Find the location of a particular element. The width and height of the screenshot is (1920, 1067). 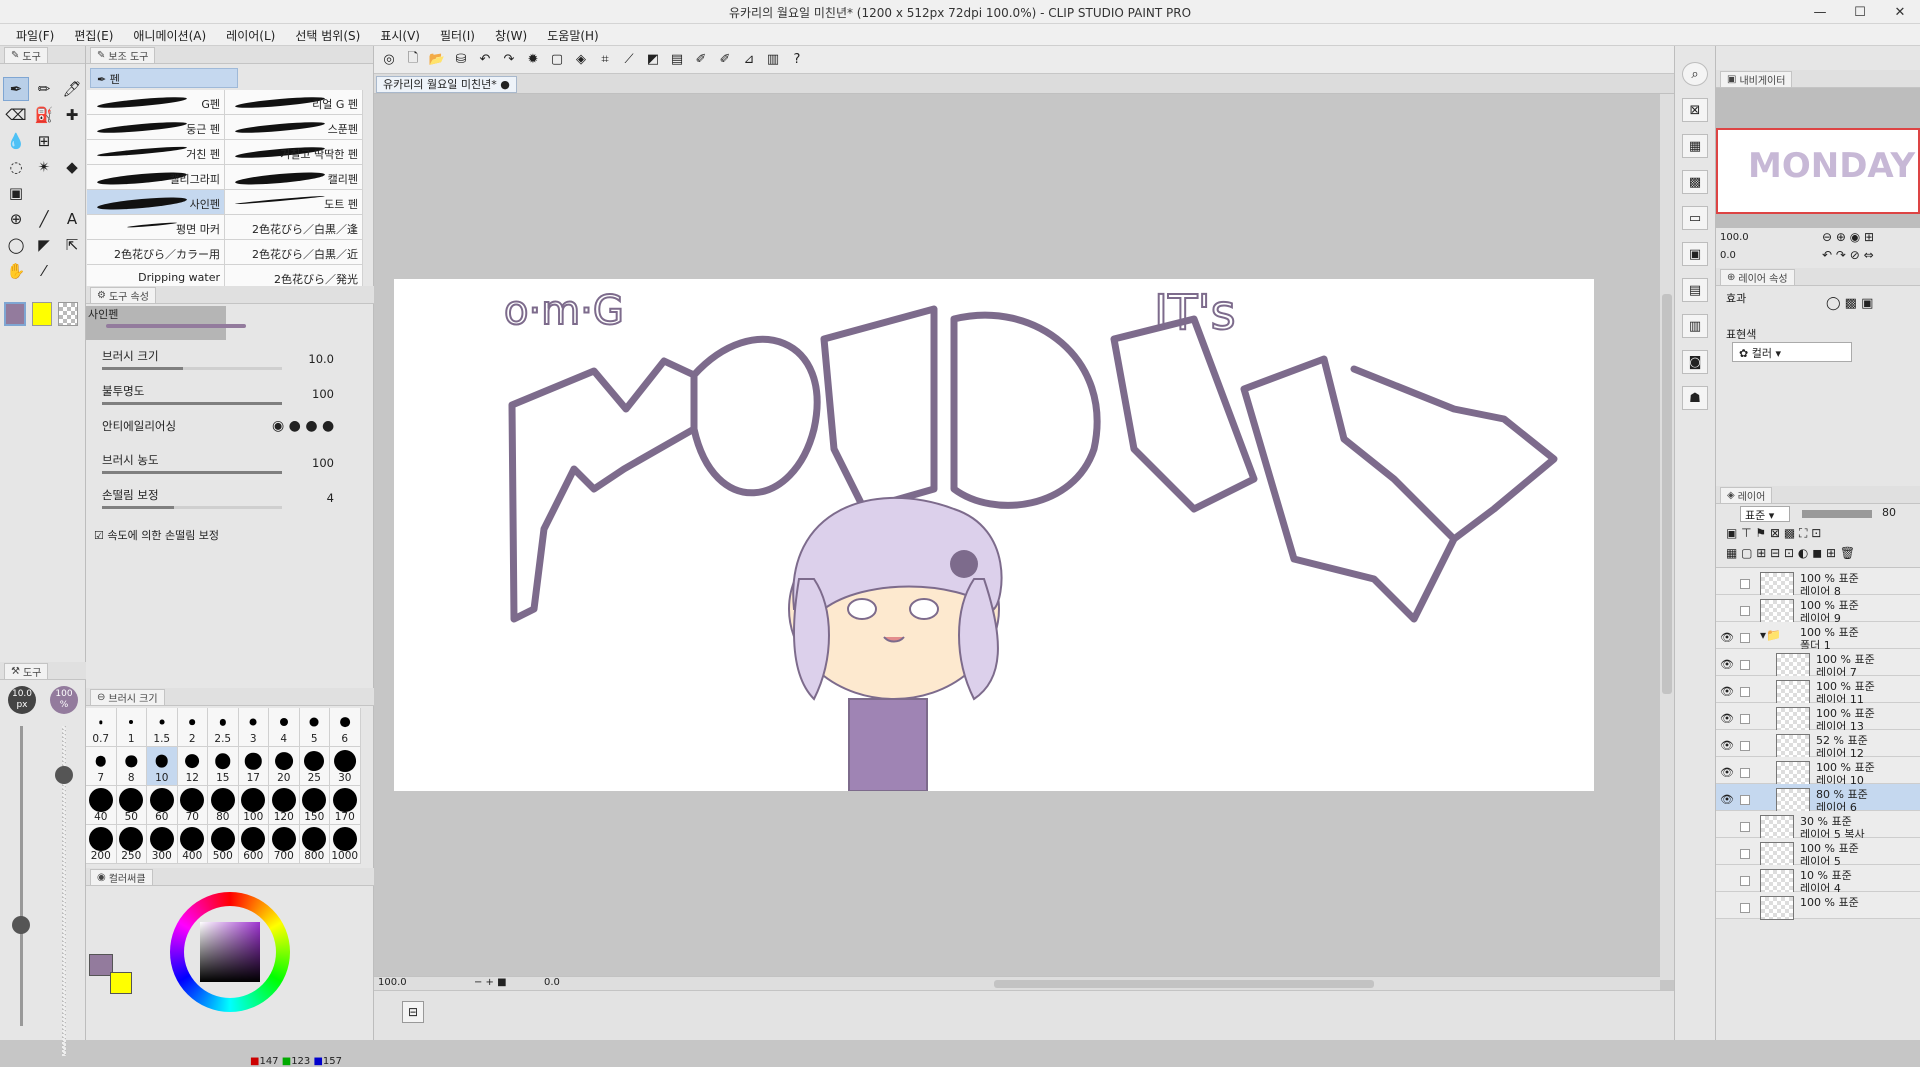

select-clear-icon: ▢ is located at coordinates (557, 60).